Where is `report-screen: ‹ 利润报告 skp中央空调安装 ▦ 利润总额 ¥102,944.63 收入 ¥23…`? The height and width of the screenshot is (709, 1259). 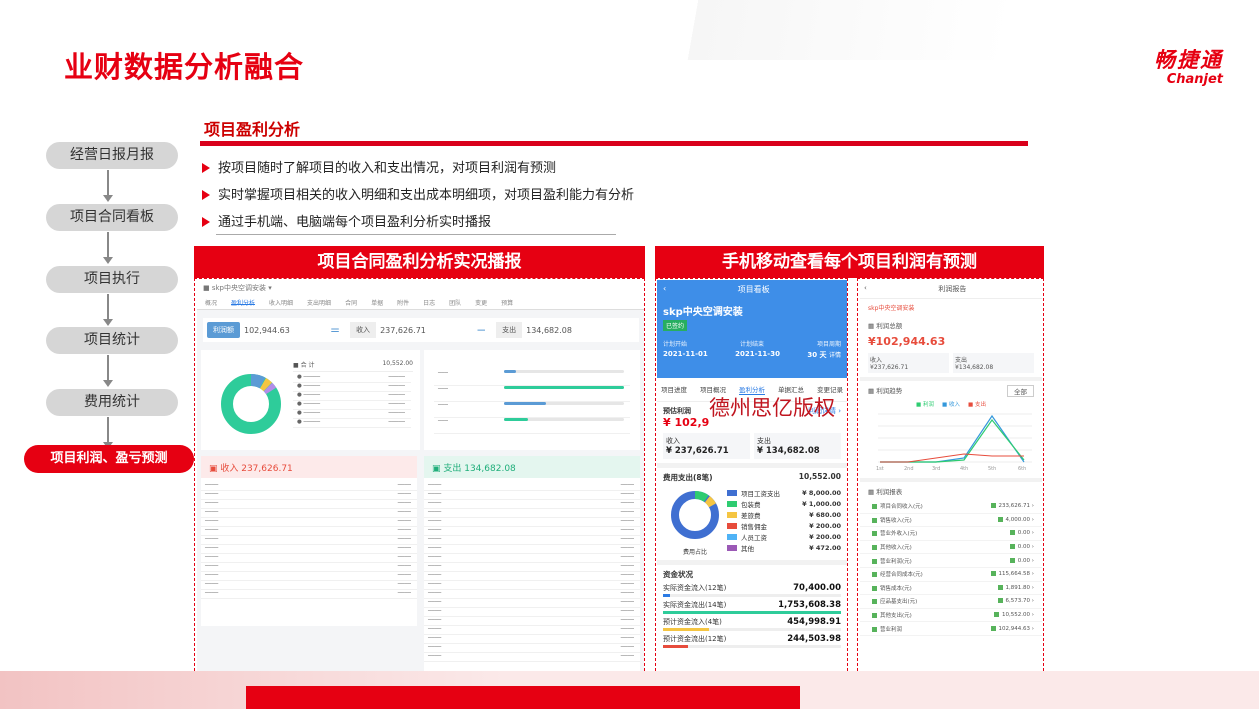 report-screen: ‹ 利润报告 skp中央空调安装 ▦ 利润总额 ¥102,944.63 收入 ¥23… is located at coordinates (951, 482).